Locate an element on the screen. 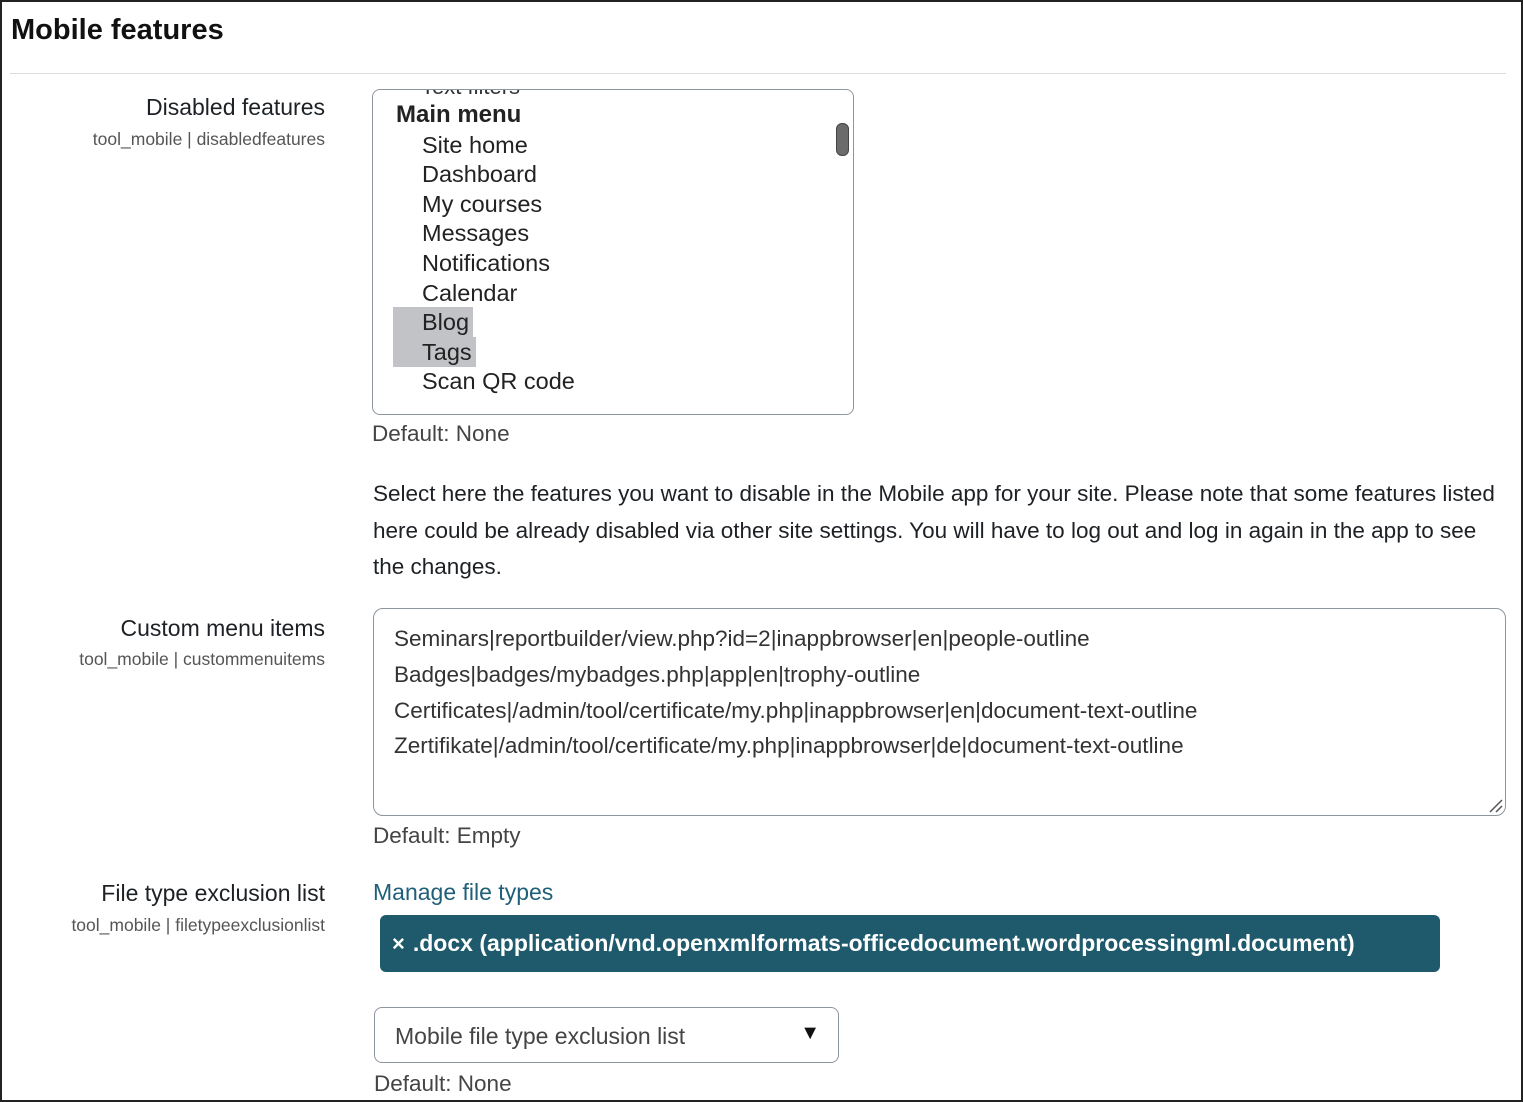  multiselect-scrollbar is located at coordinates (842, 139).